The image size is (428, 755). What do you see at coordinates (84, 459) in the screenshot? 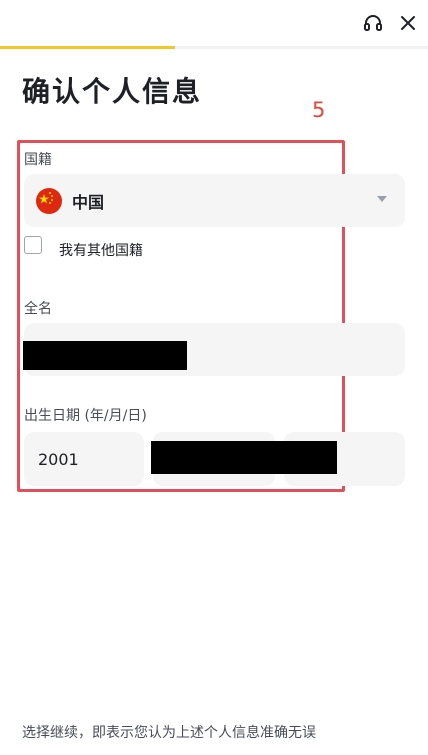
I see `dob-year-field: 2001` at bounding box center [84, 459].